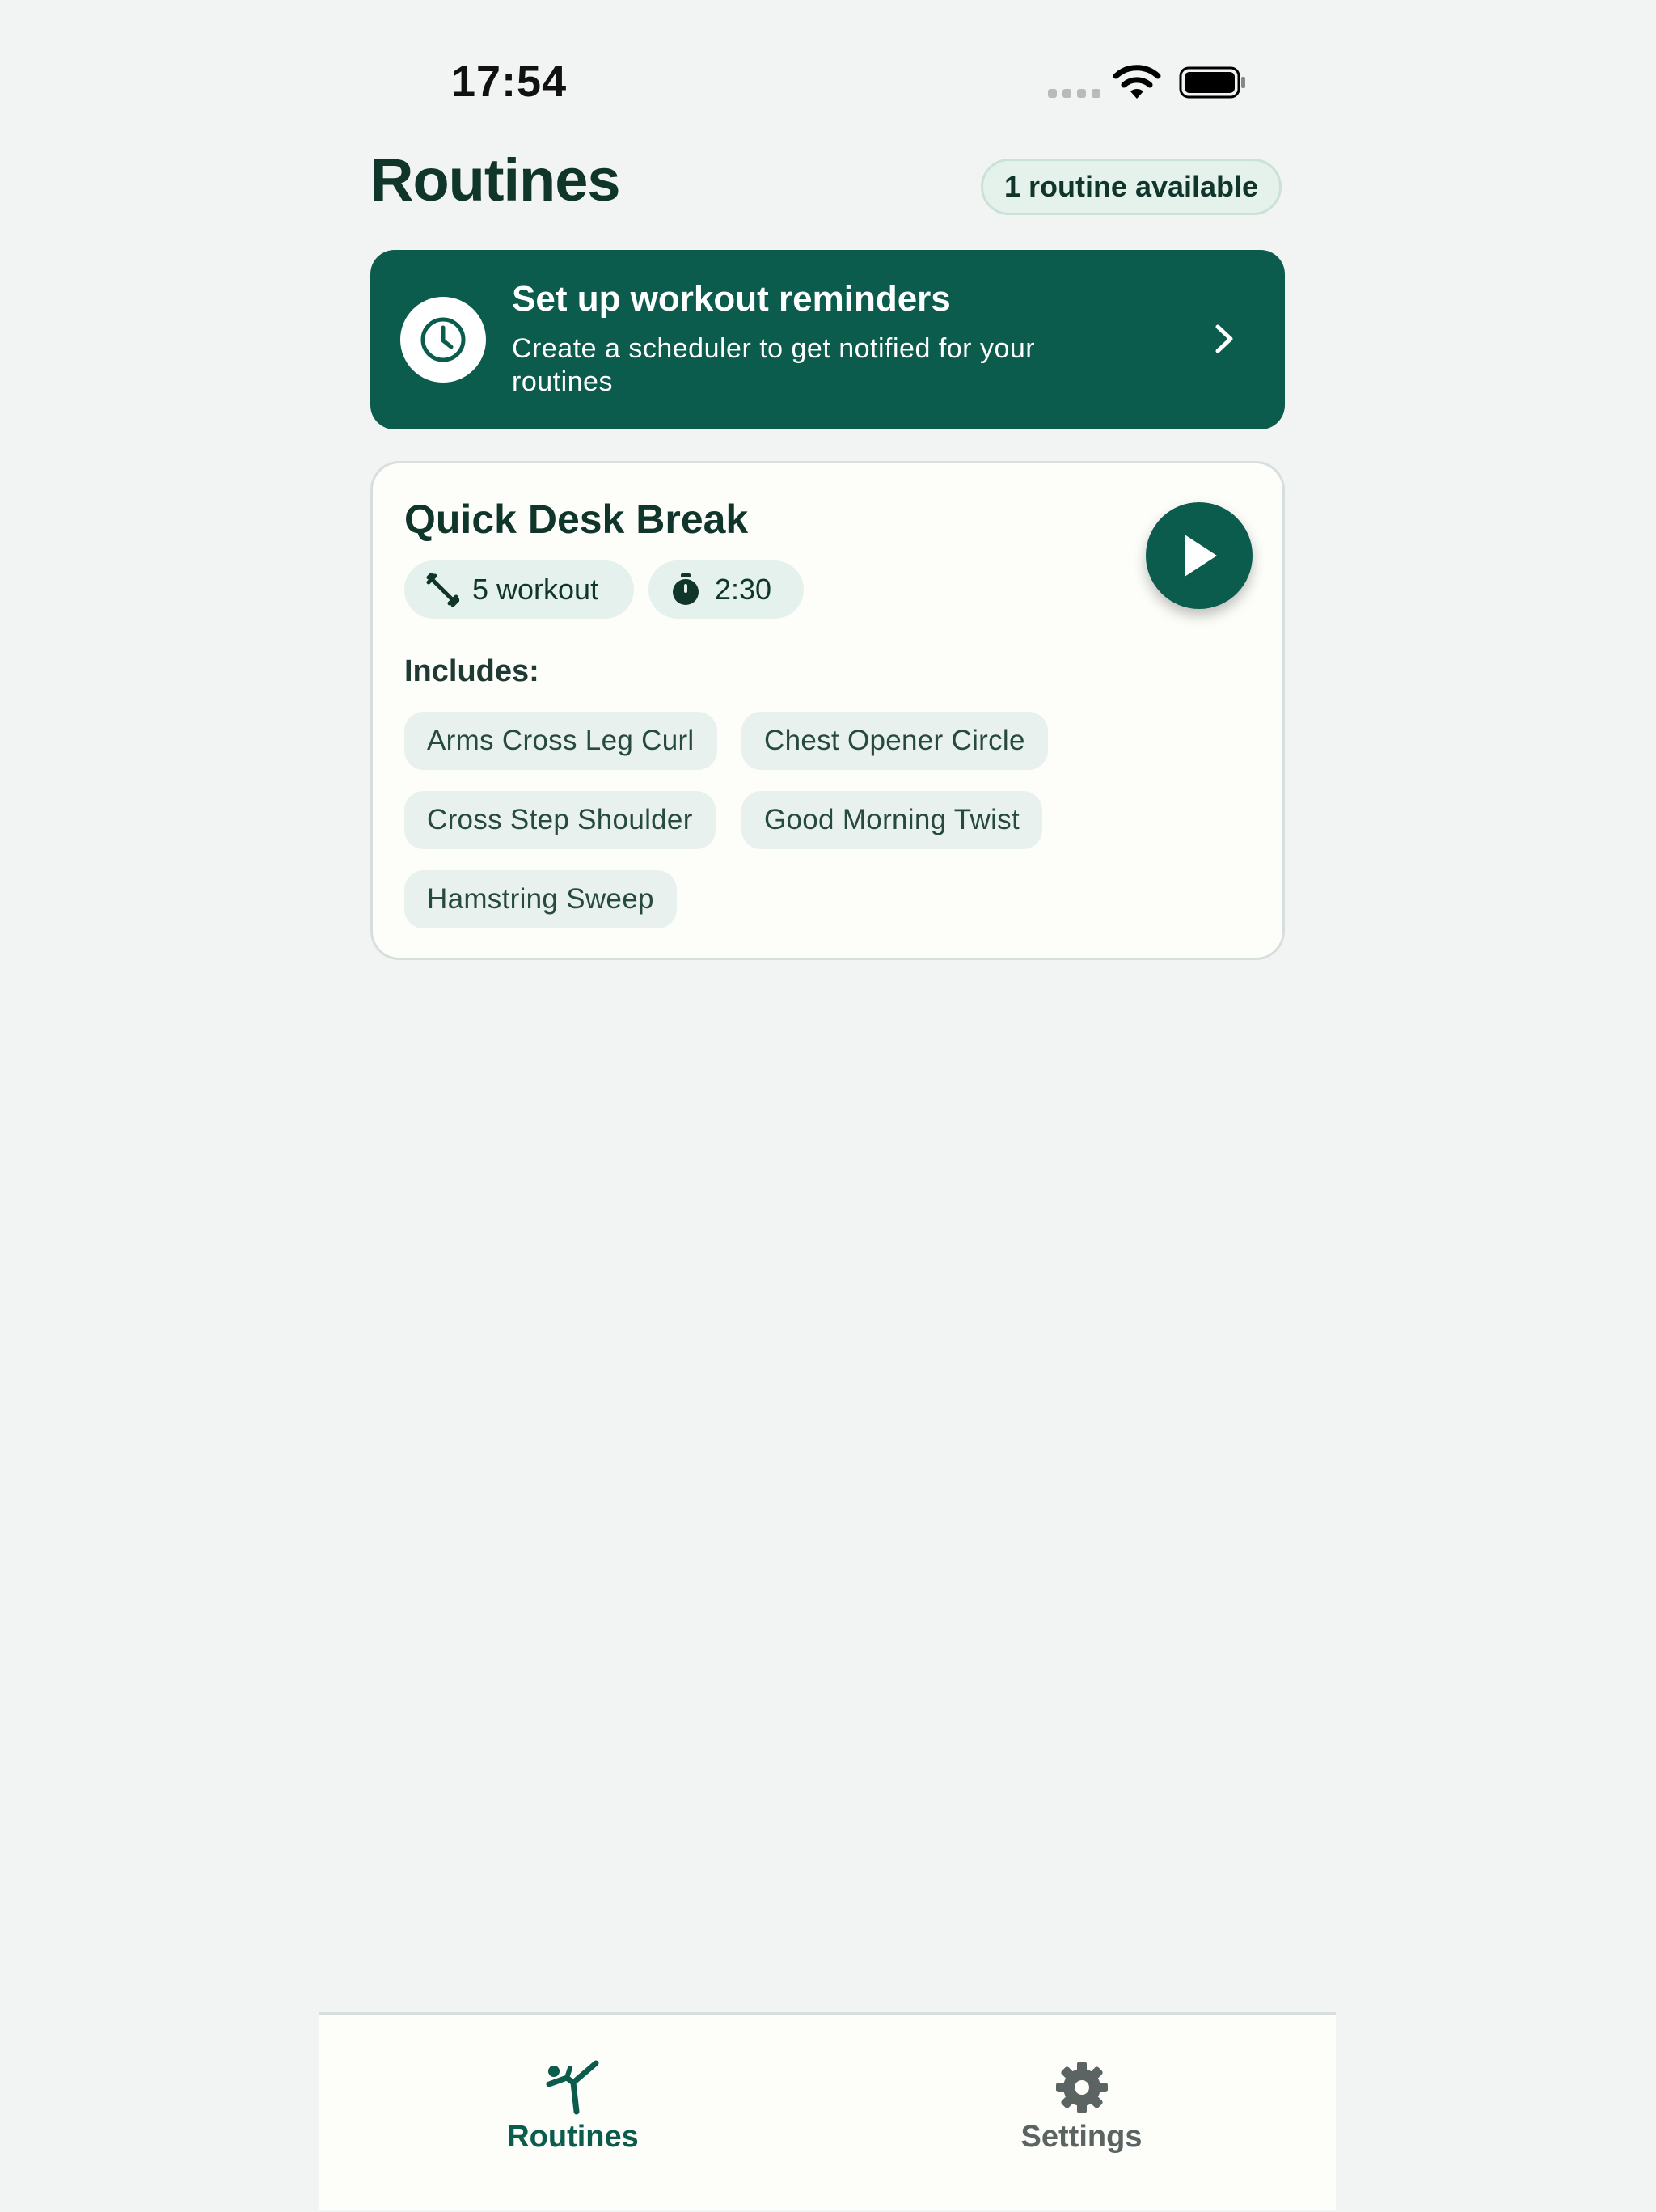  I want to click on includes-label: Includes:, so click(471, 671).